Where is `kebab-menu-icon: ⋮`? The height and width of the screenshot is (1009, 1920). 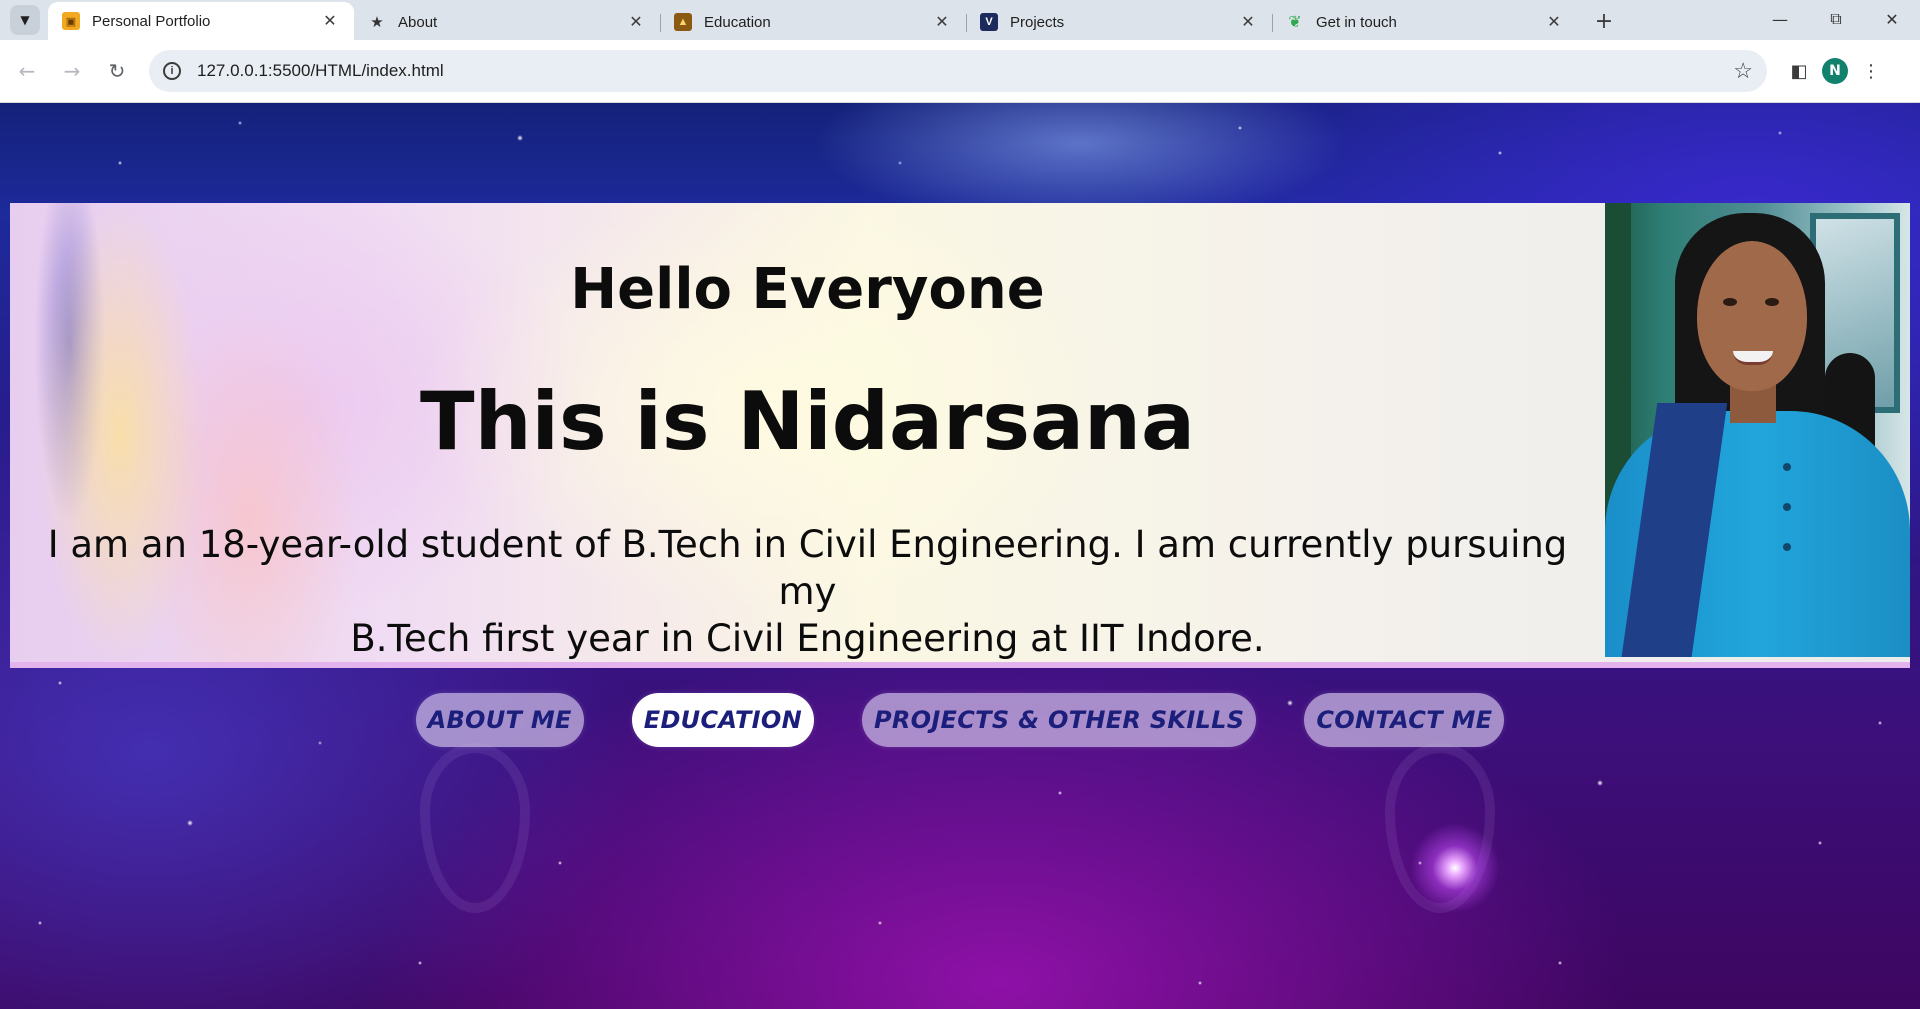
kebab-menu-icon: ⋮ is located at coordinates (1871, 71).